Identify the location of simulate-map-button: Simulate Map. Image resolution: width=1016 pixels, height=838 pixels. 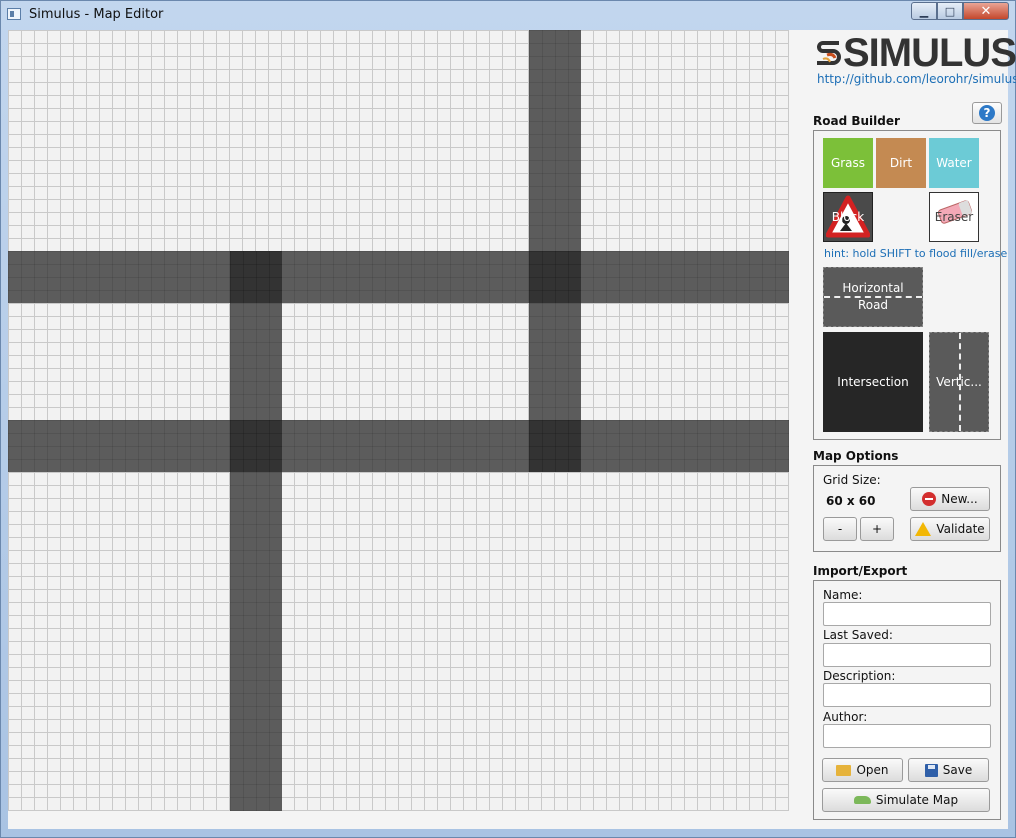
(906, 800).